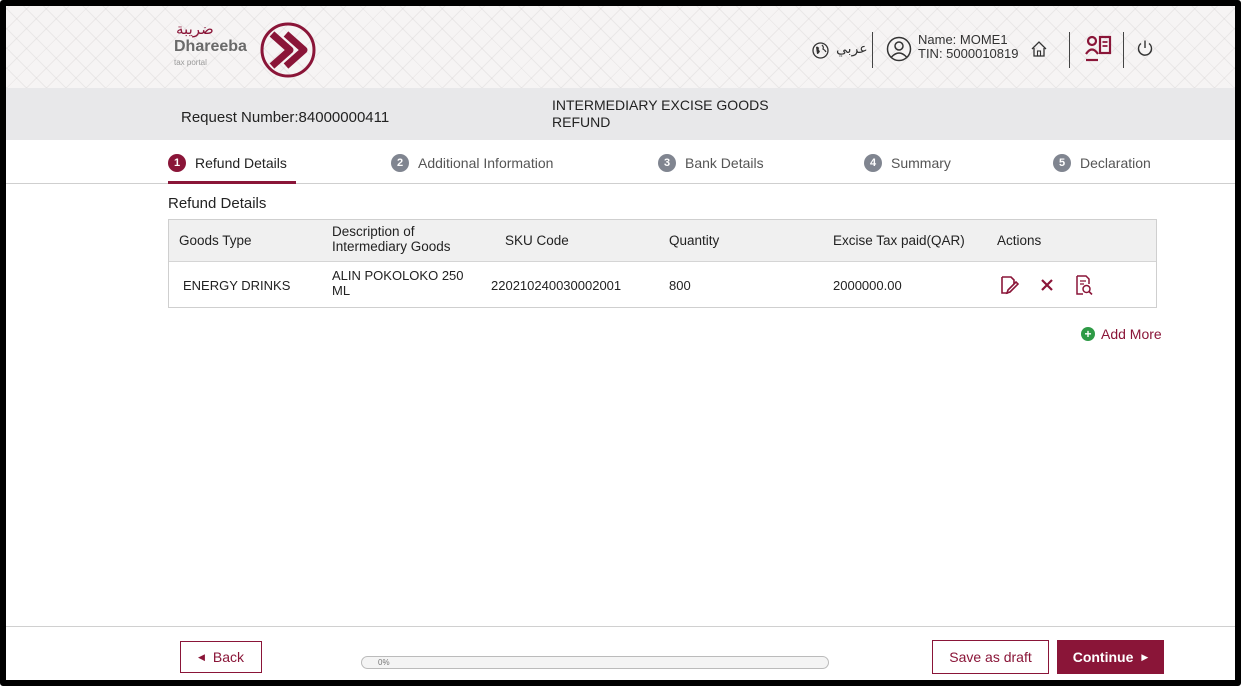 This screenshot has height=686, width=1241. I want to click on cell-excise-tax: 2000000.00, so click(867, 285).